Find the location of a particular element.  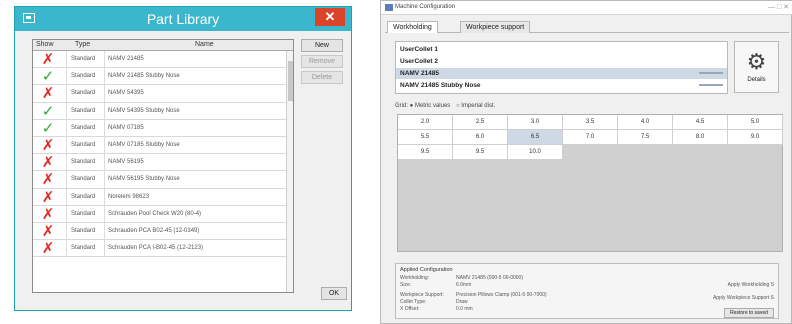

delete-button: Delete is located at coordinates (322, 77).